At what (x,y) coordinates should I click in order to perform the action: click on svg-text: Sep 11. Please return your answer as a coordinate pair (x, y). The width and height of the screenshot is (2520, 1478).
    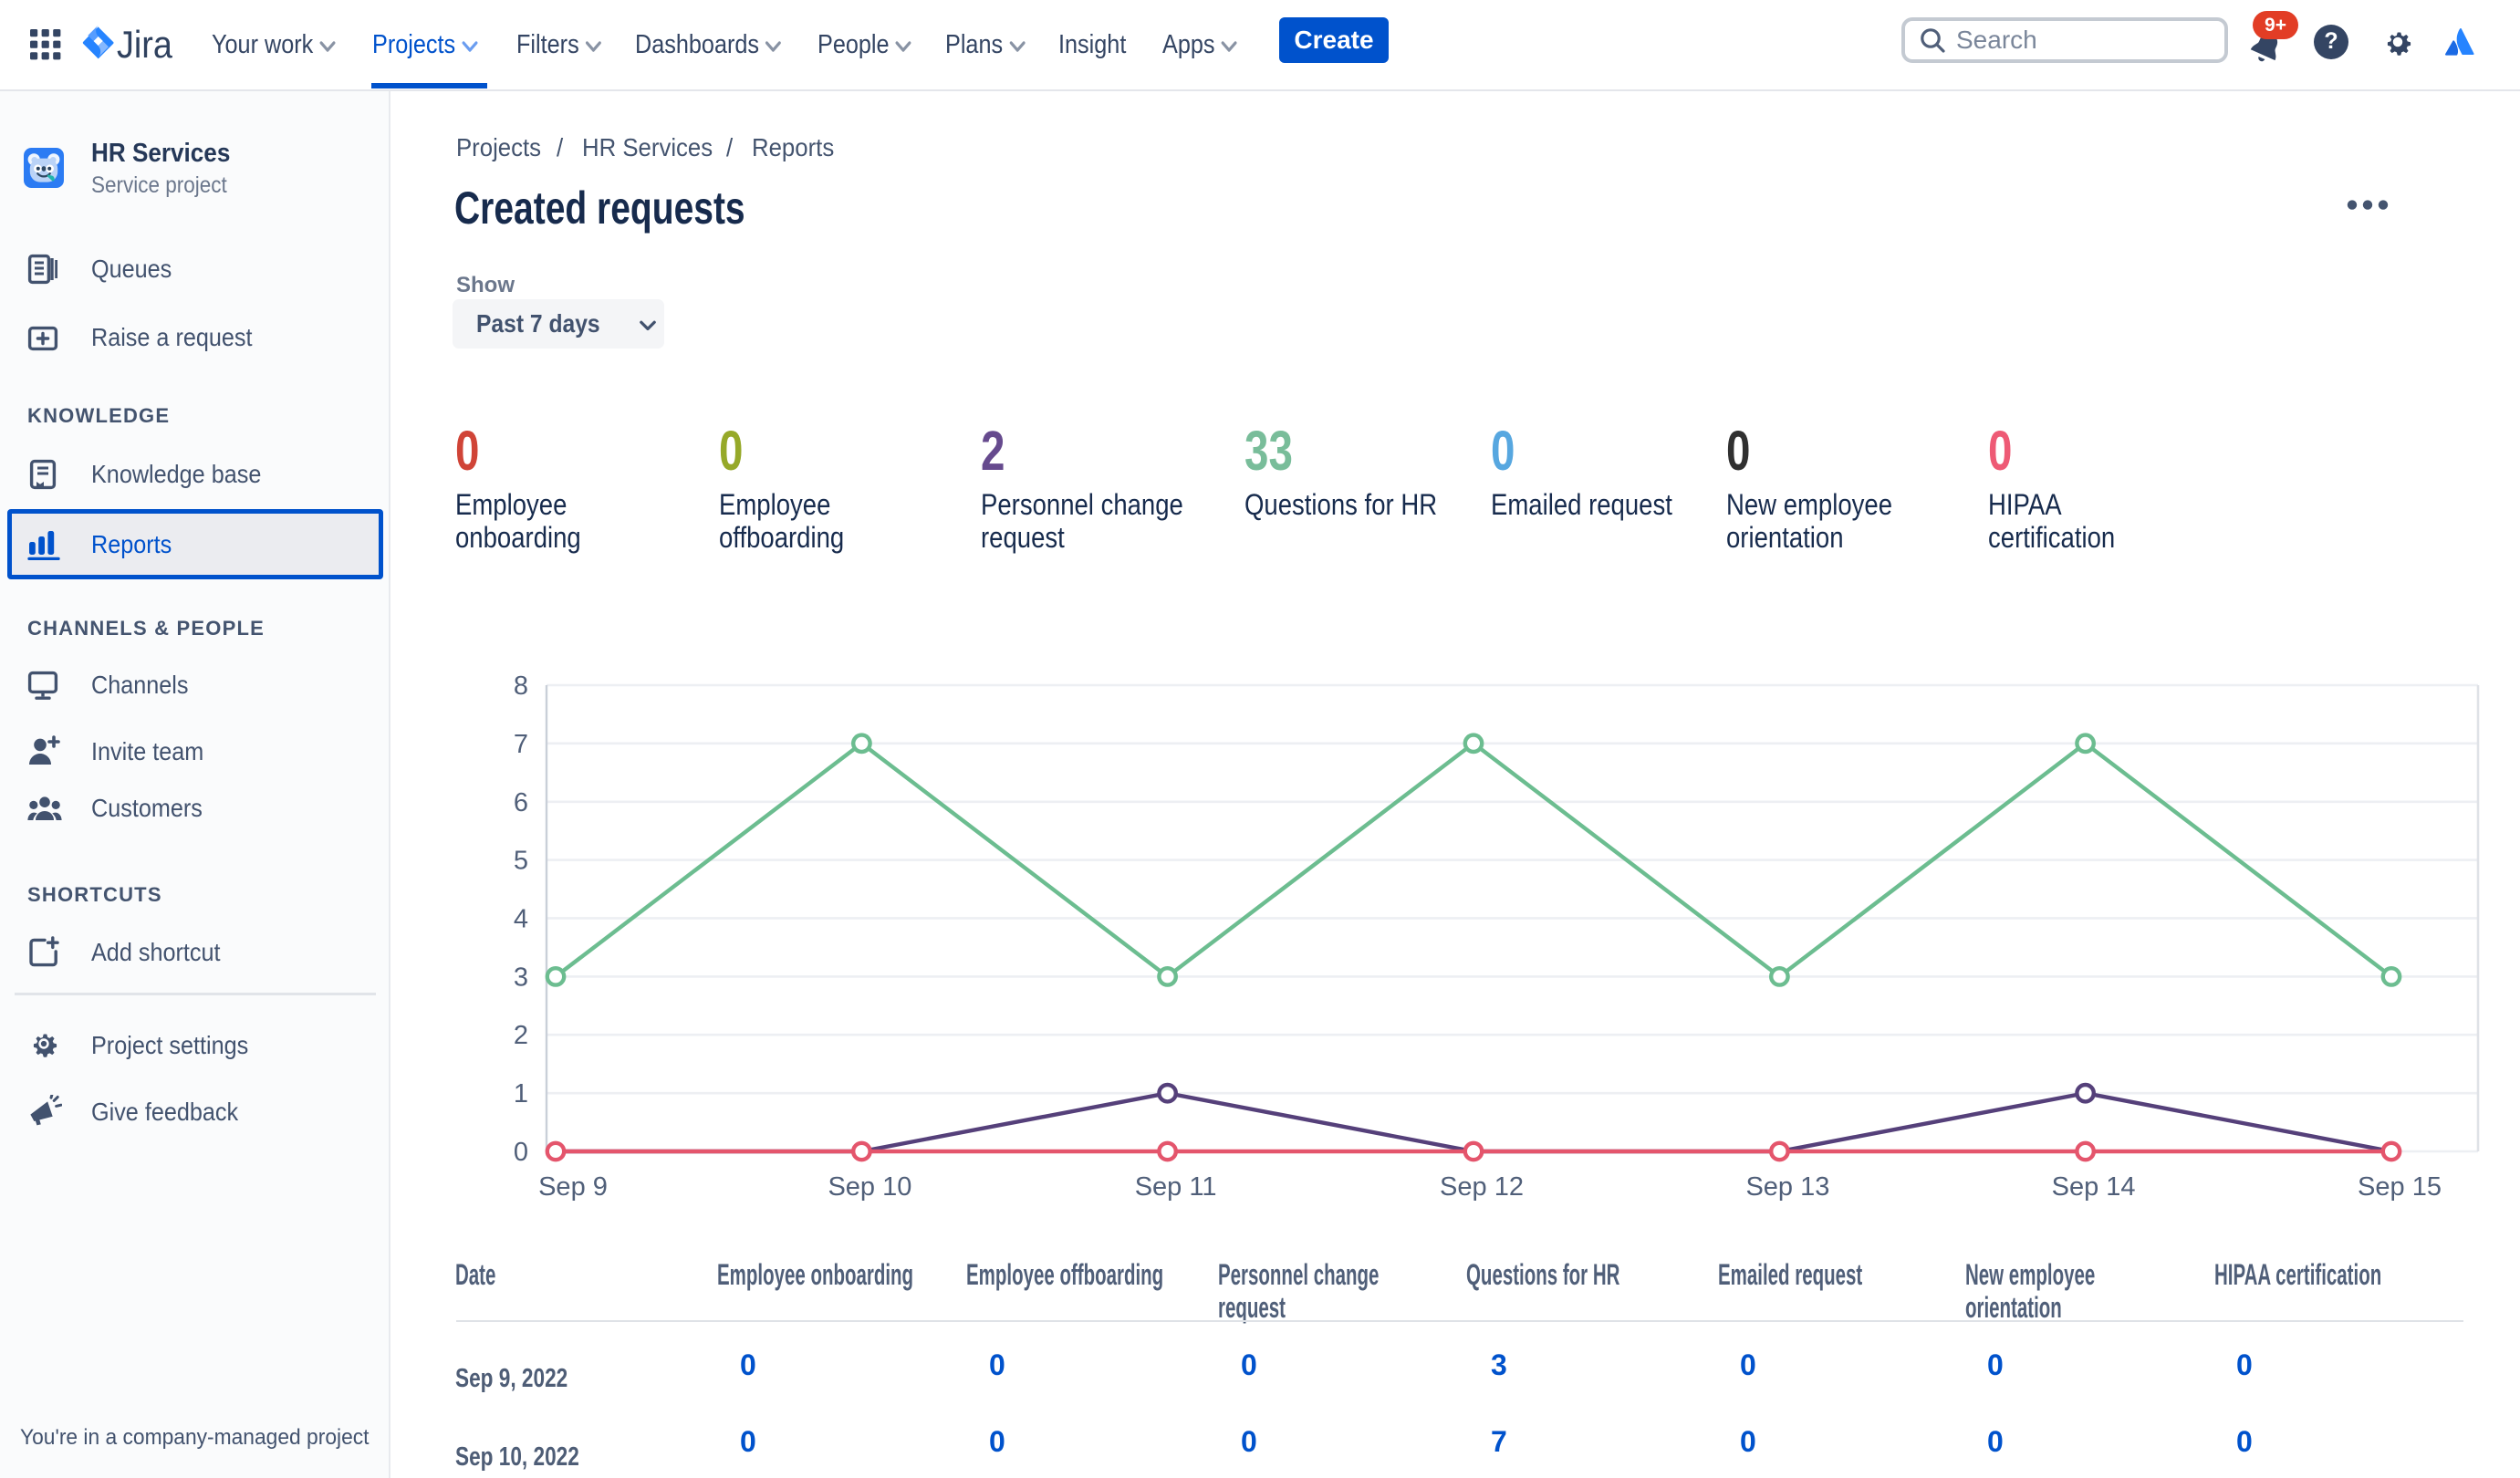
    Looking at the image, I should click on (1176, 1187).